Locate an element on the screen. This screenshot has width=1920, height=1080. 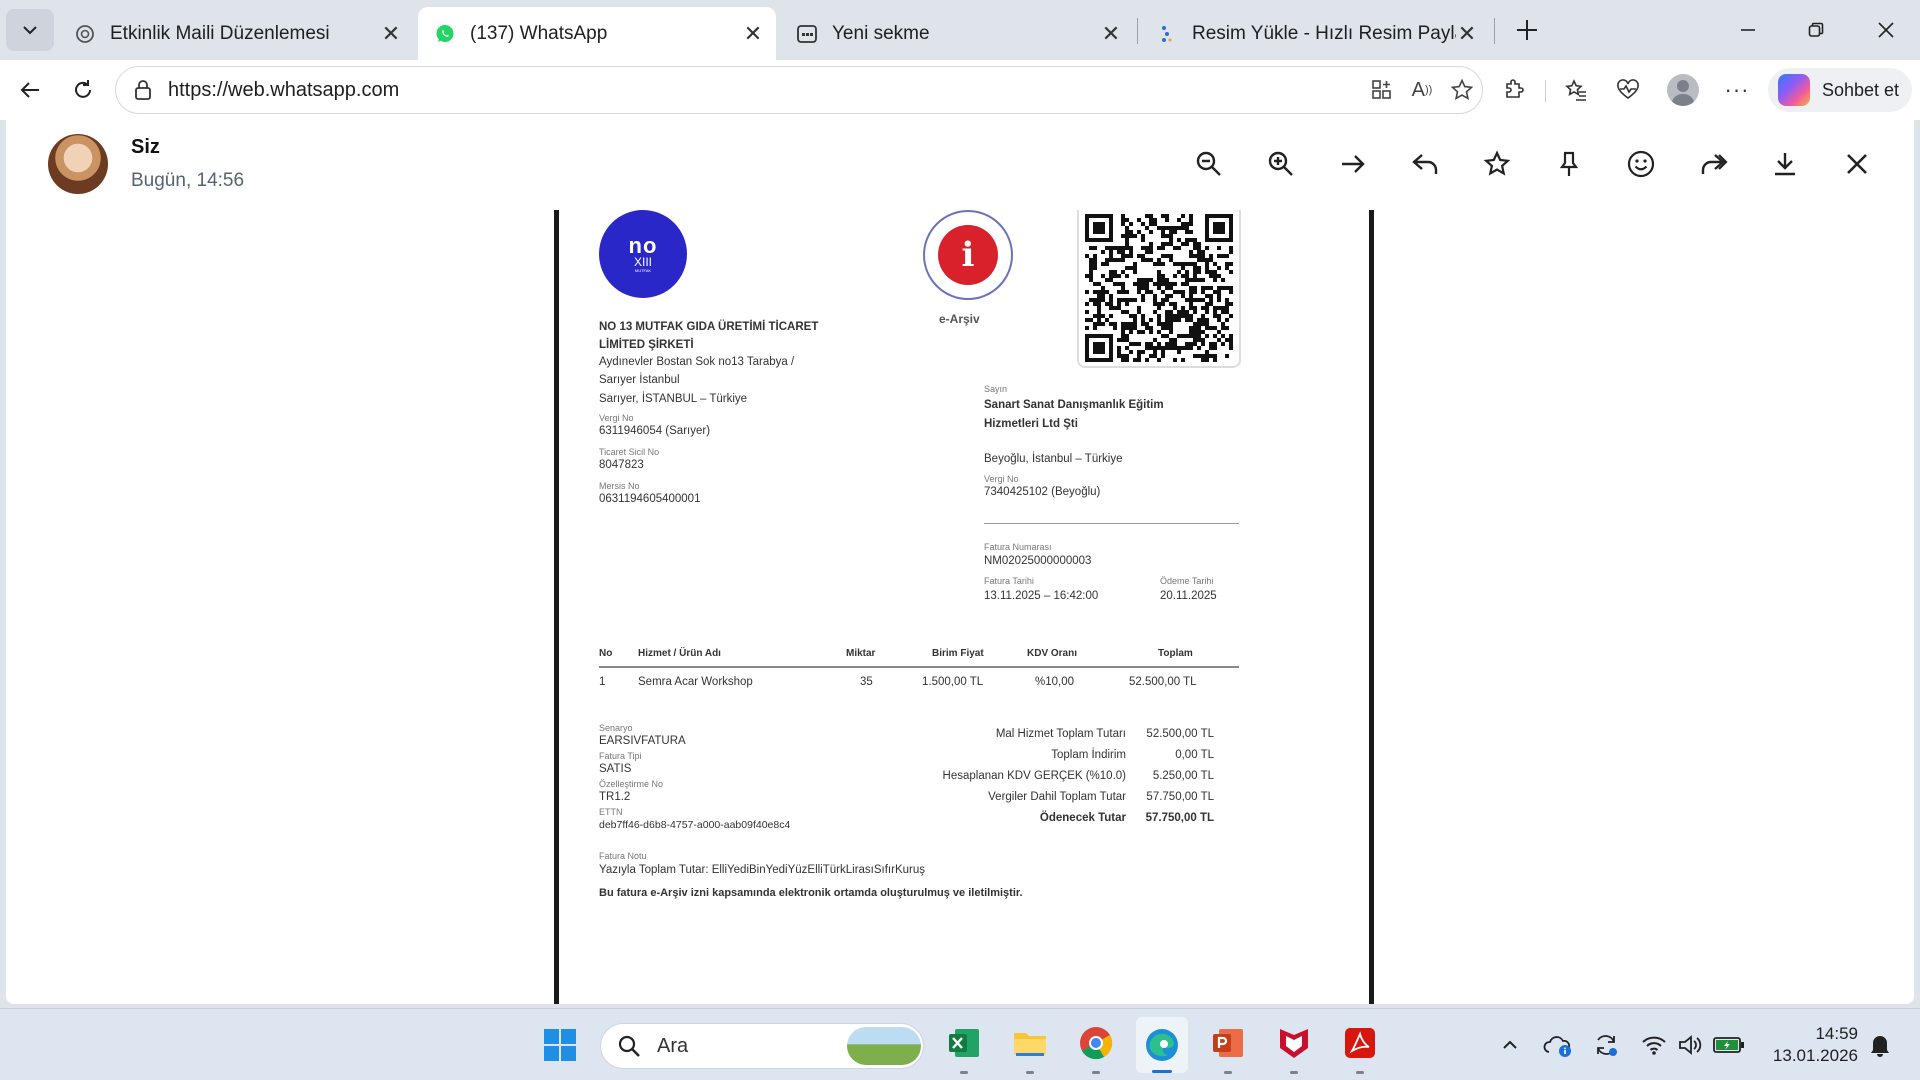
tab-whatsapp: (137) WhatsApp ✕ is located at coordinates (597, 33).